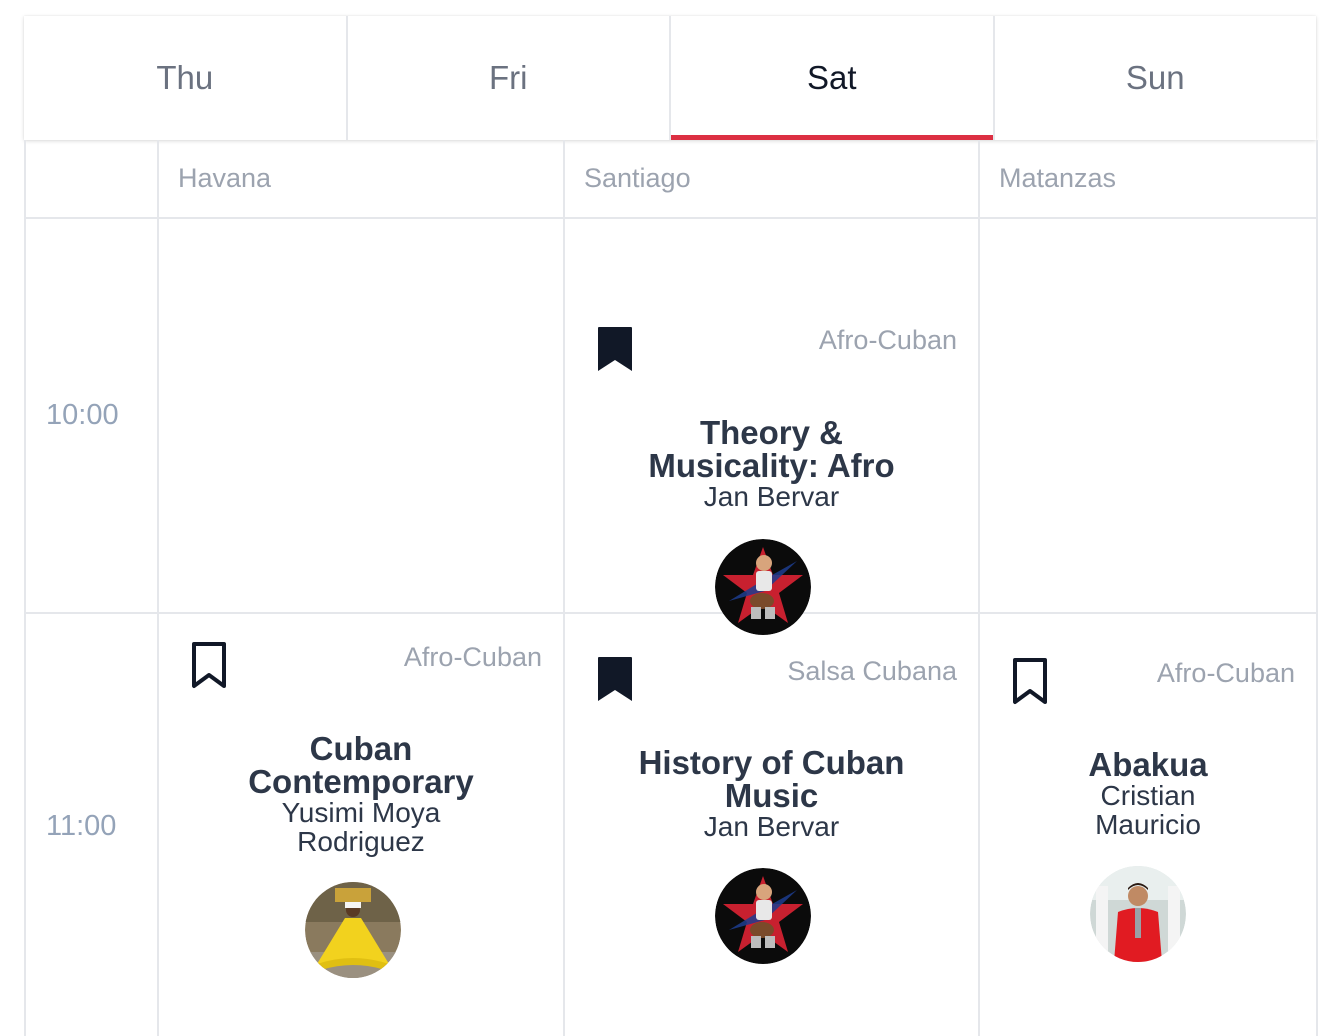 This screenshot has width=1338, height=1036. What do you see at coordinates (772, 779) in the screenshot?
I see `session-title: History of Cuban Music` at bounding box center [772, 779].